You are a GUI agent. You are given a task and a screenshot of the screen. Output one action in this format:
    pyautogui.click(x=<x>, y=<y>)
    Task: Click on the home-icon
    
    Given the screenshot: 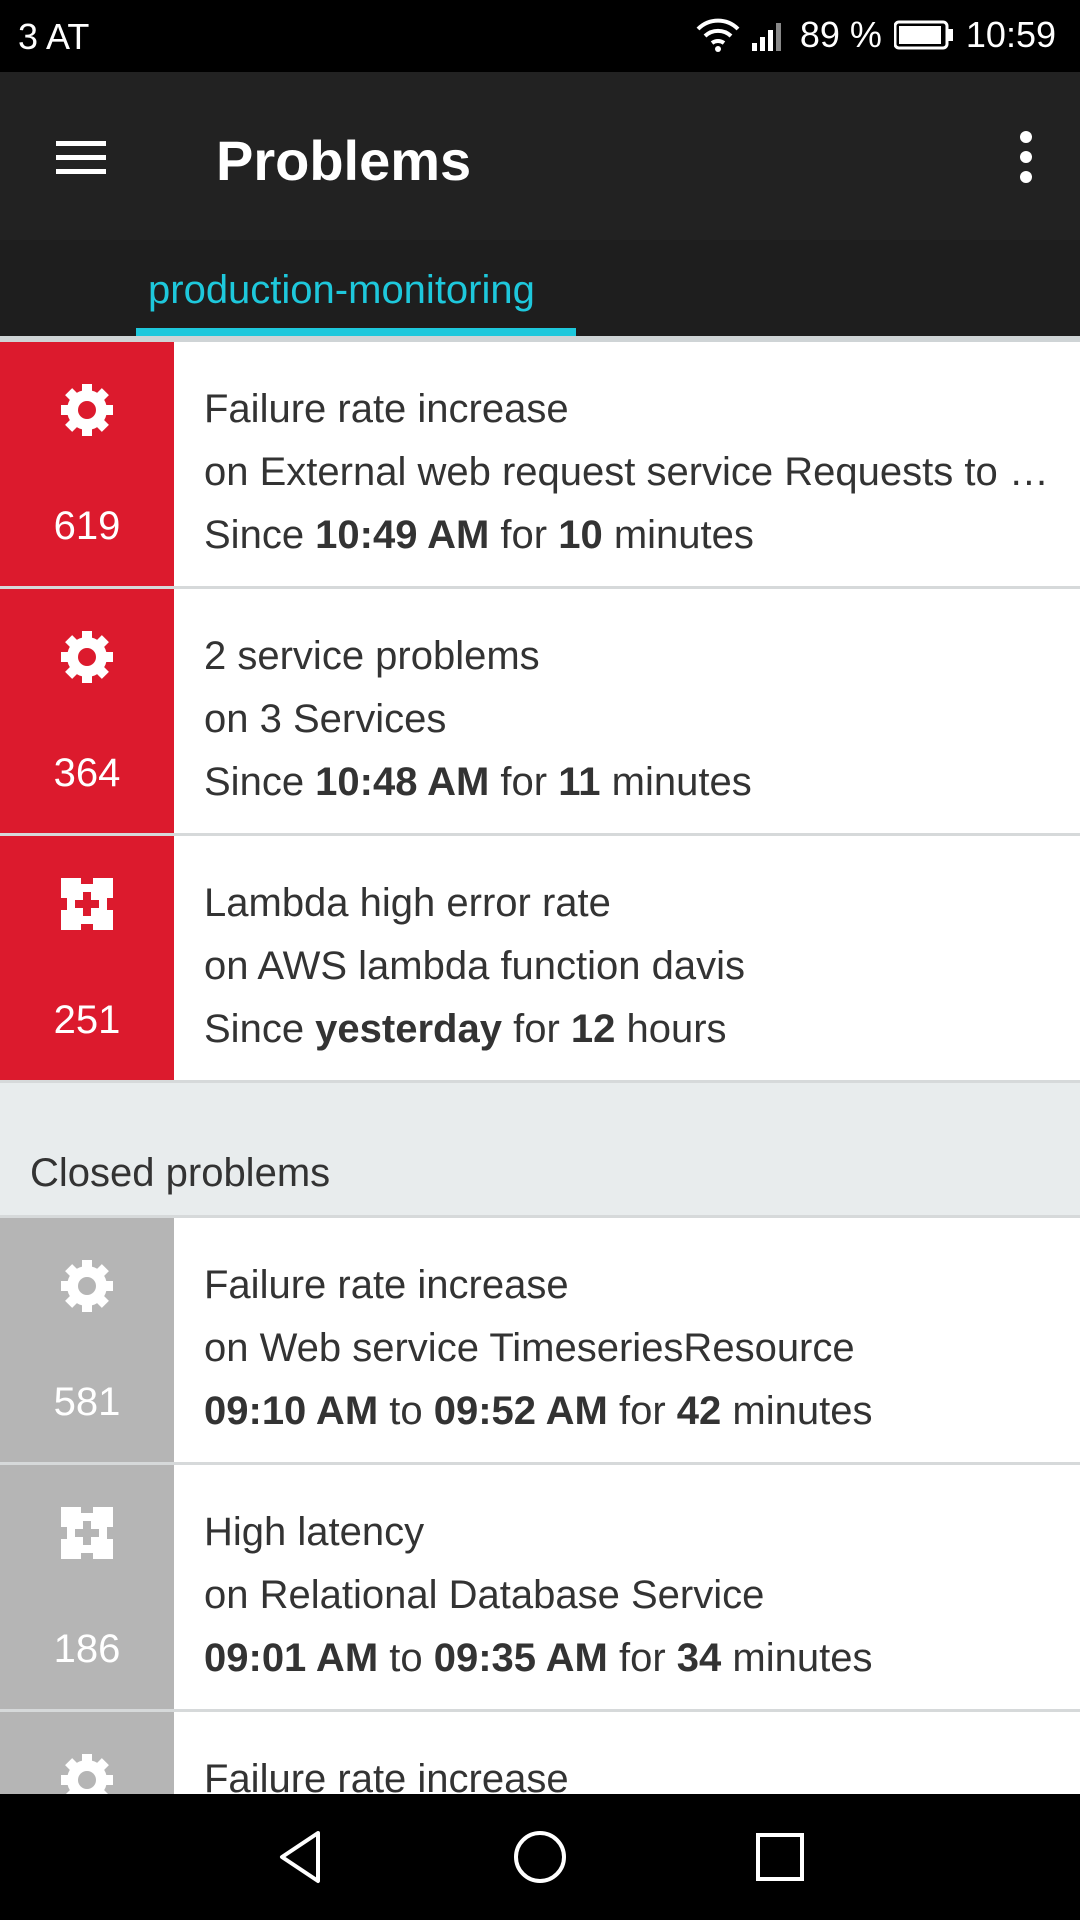 What is the action you would take?
    pyautogui.click(x=540, y=1857)
    